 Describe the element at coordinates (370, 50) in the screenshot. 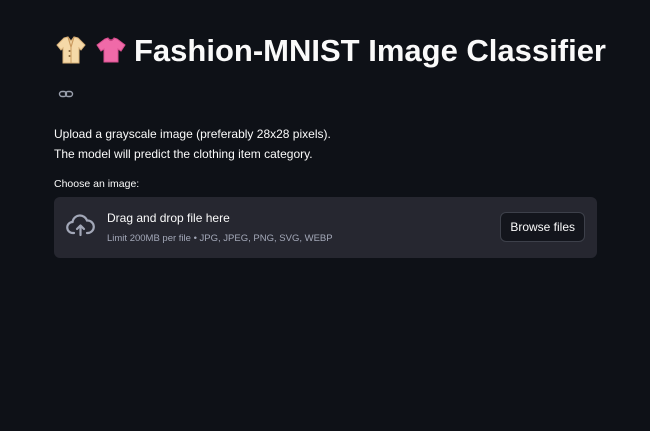

I see `title-text: Fashion-MNIST Image Classifier` at that location.